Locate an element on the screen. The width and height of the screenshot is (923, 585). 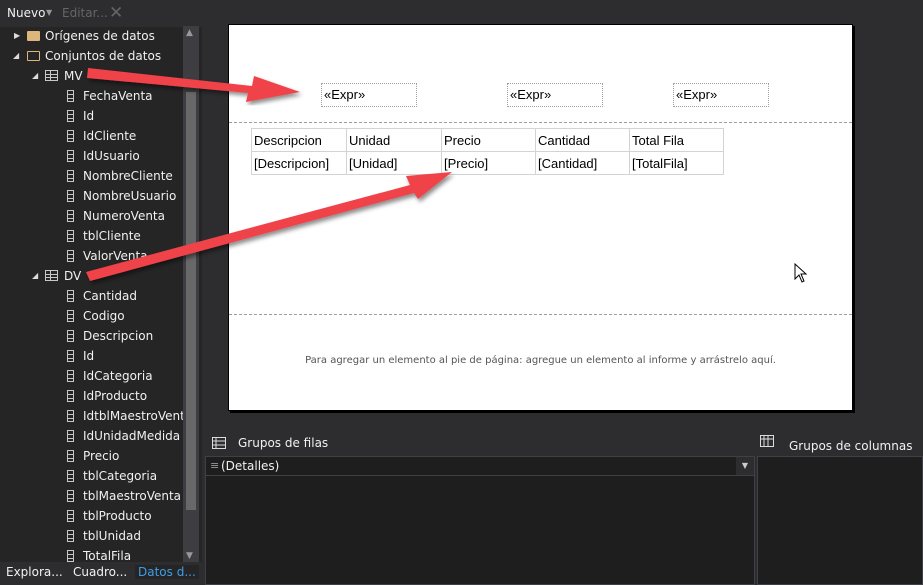
tree-item-field: Descripcion is located at coordinates (91, 336).